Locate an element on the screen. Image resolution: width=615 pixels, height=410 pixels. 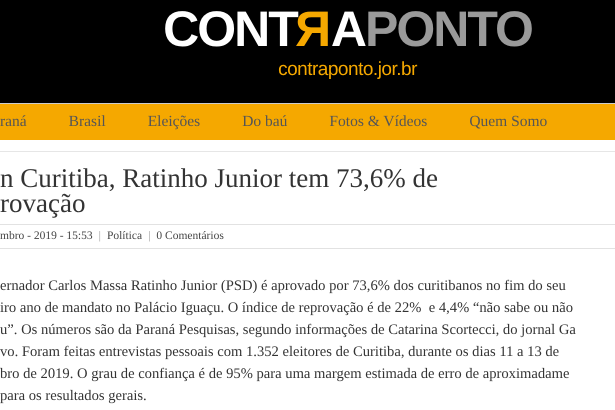
category-link: Política is located at coordinates (124, 237).